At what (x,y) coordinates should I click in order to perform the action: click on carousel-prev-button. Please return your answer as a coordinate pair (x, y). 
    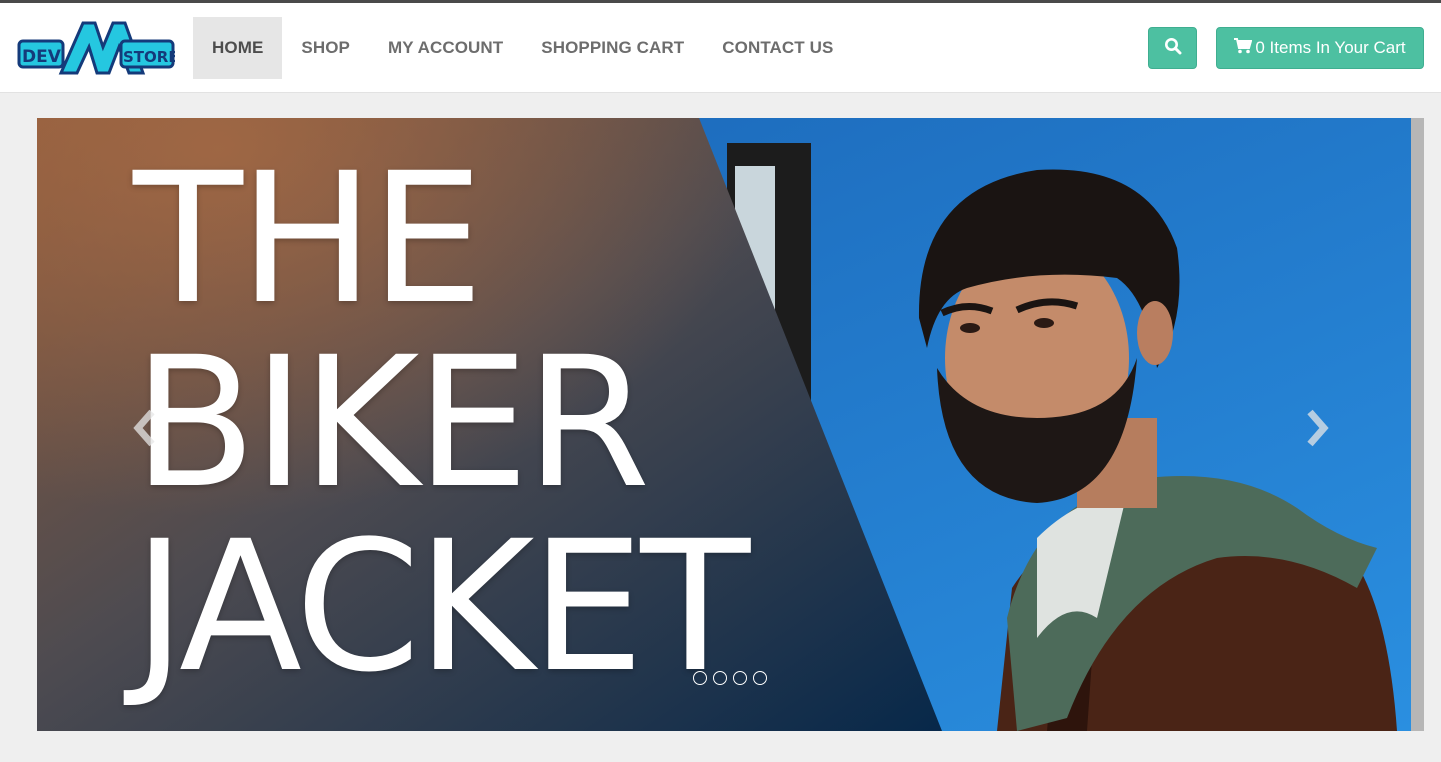
    Looking at the image, I should click on (145, 430).